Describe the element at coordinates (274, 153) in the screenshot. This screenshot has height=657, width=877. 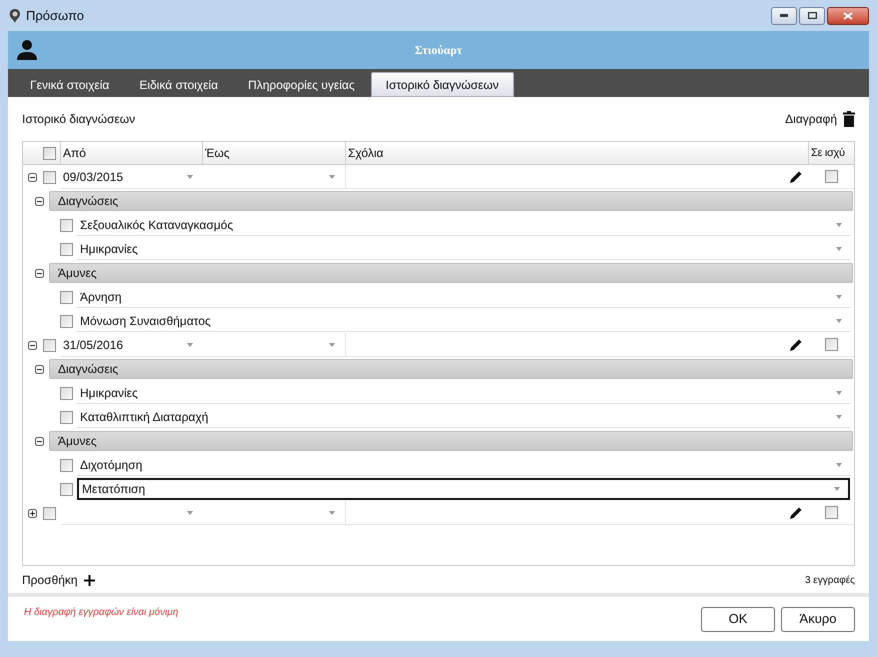
I see `column-header: Έως` at that location.